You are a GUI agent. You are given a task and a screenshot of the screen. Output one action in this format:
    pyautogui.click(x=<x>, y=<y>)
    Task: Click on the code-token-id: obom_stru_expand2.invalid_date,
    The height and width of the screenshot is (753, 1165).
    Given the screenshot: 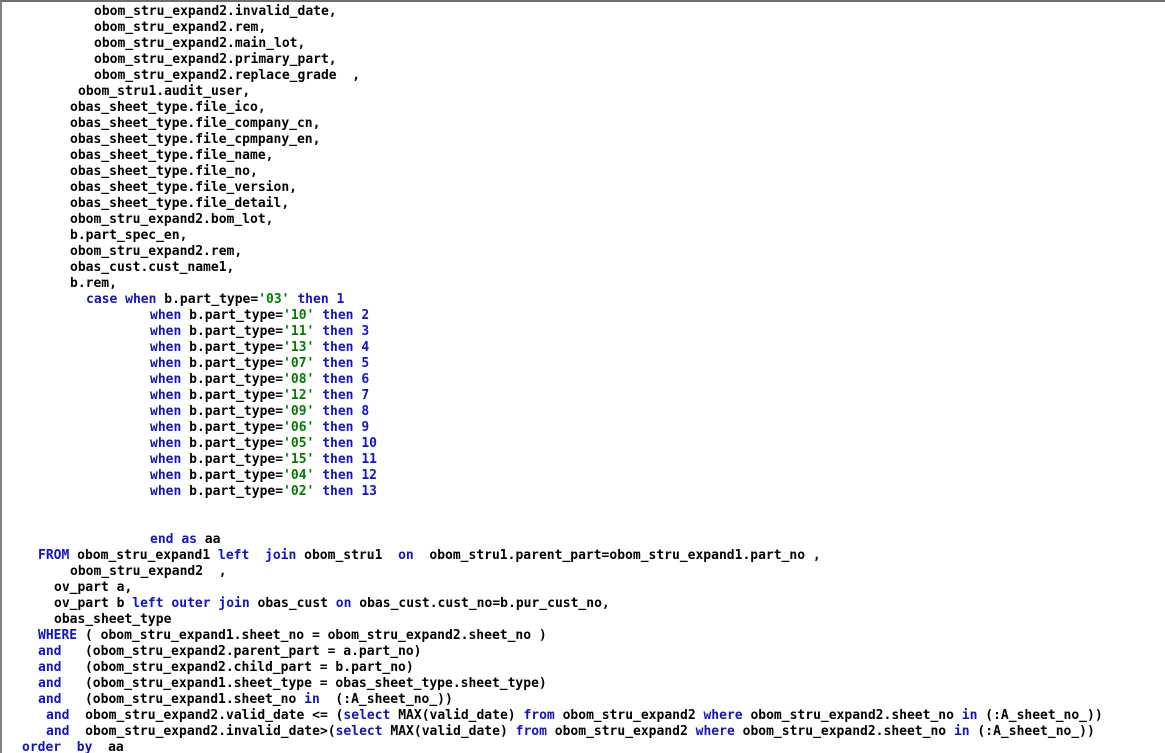 What is the action you would take?
    pyautogui.click(x=215, y=11)
    